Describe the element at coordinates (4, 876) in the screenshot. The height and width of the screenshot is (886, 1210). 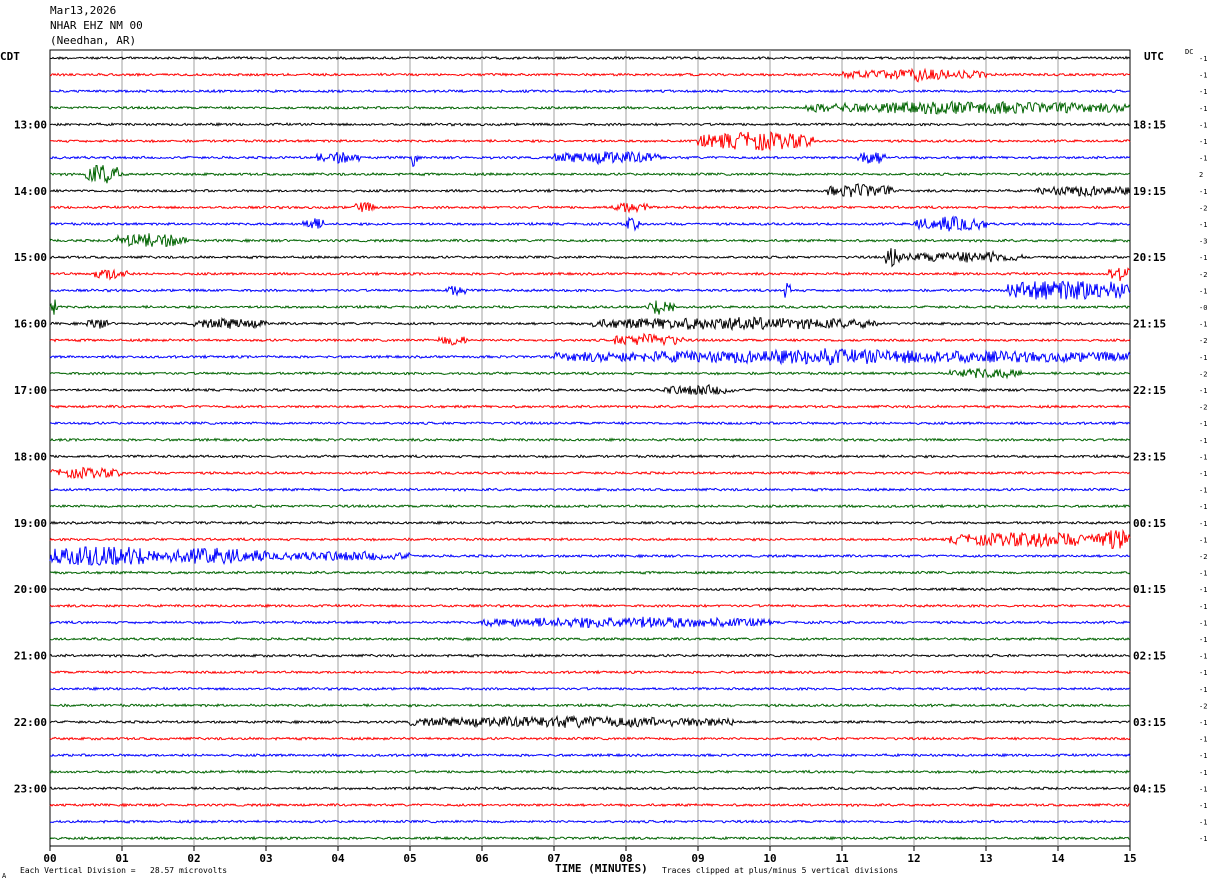
I see `corner-mark: A` at that location.